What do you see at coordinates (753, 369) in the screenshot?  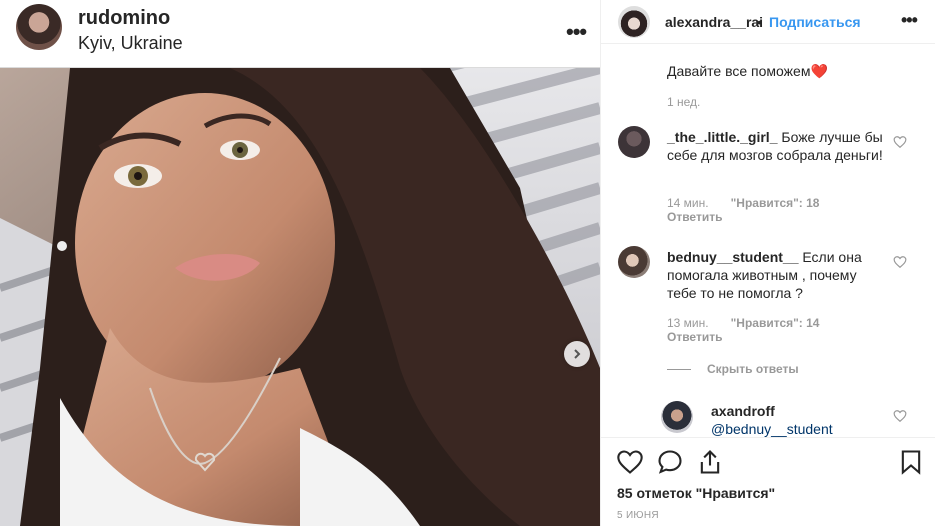 I see `hide-replies-button: Скрыть ответы` at bounding box center [753, 369].